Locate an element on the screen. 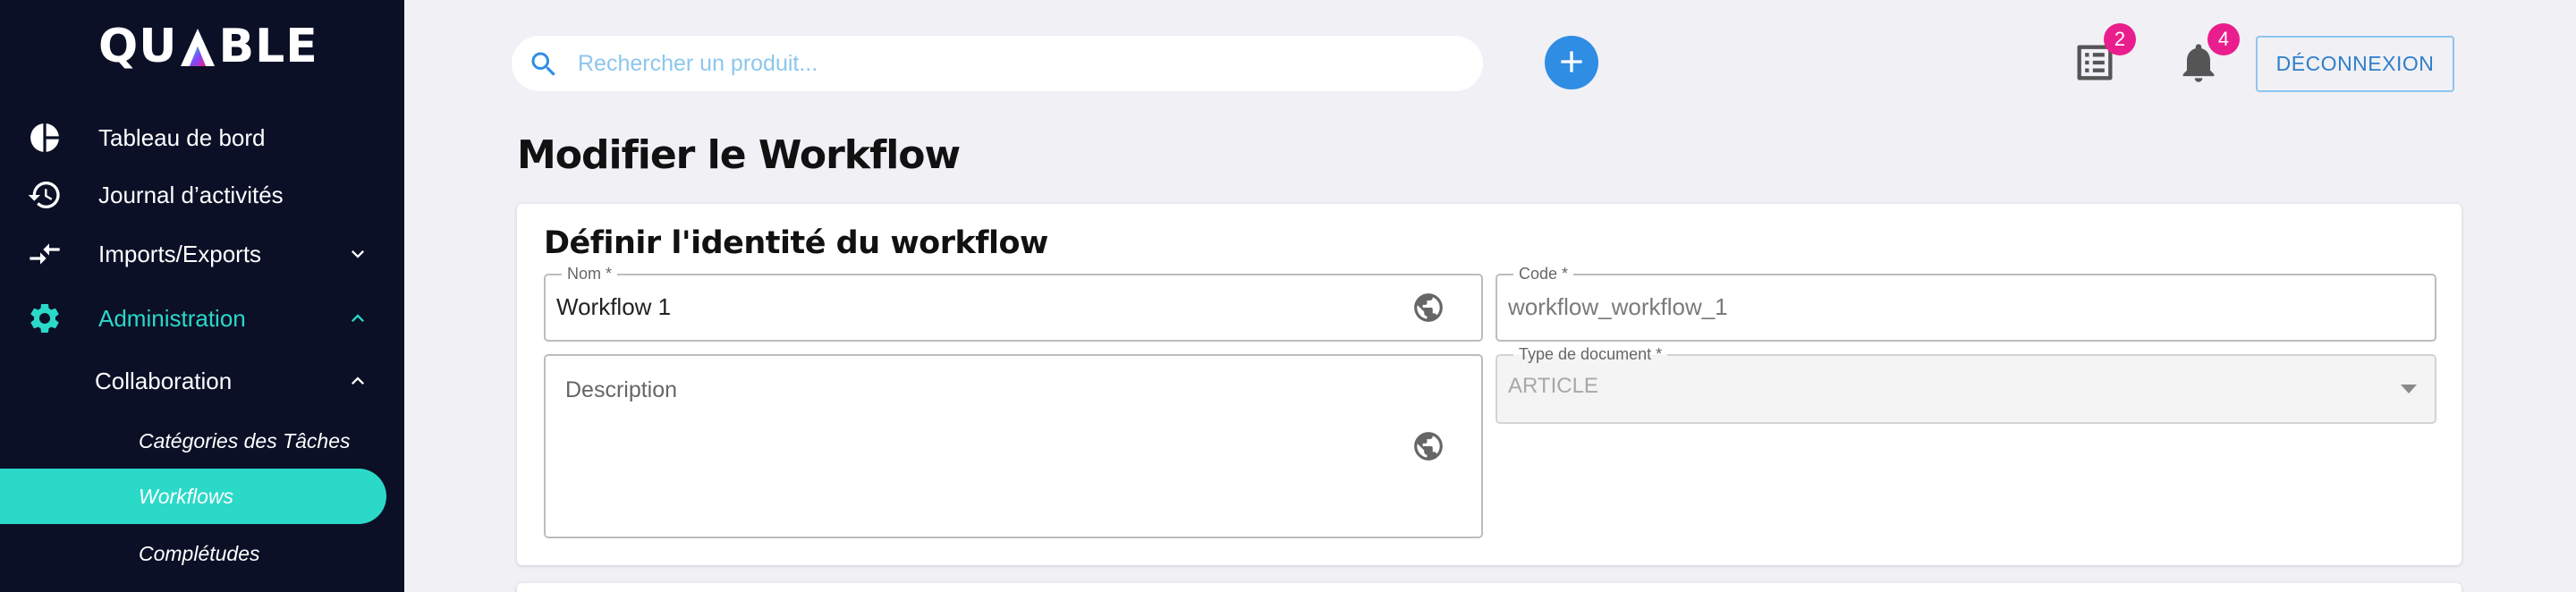 The height and width of the screenshot is (592, 2576). sidebar-item-workflows: Workflows is located at coordinates (193, 496).